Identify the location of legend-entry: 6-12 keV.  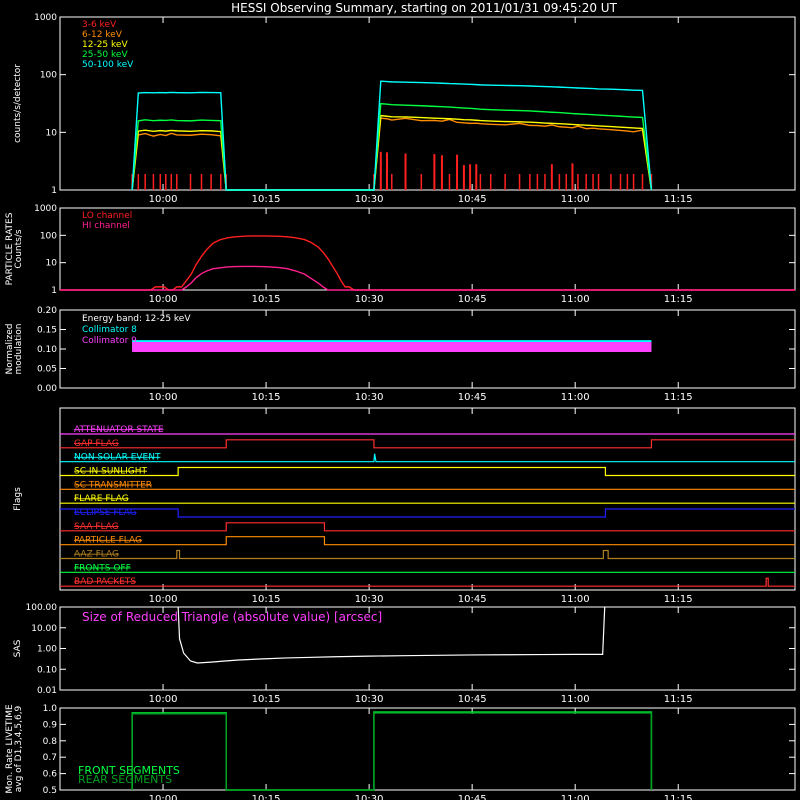
(102, 35).